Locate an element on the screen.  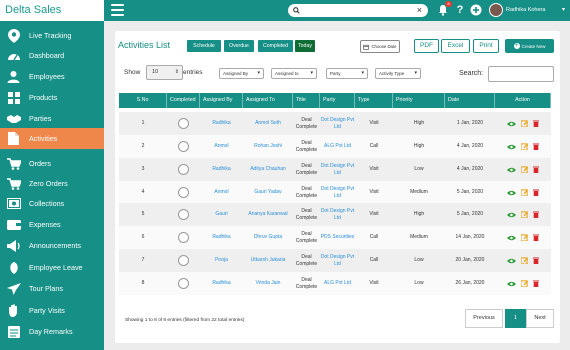
column-header-assigned-to: Assigned To is located at coordinates (268, 100).